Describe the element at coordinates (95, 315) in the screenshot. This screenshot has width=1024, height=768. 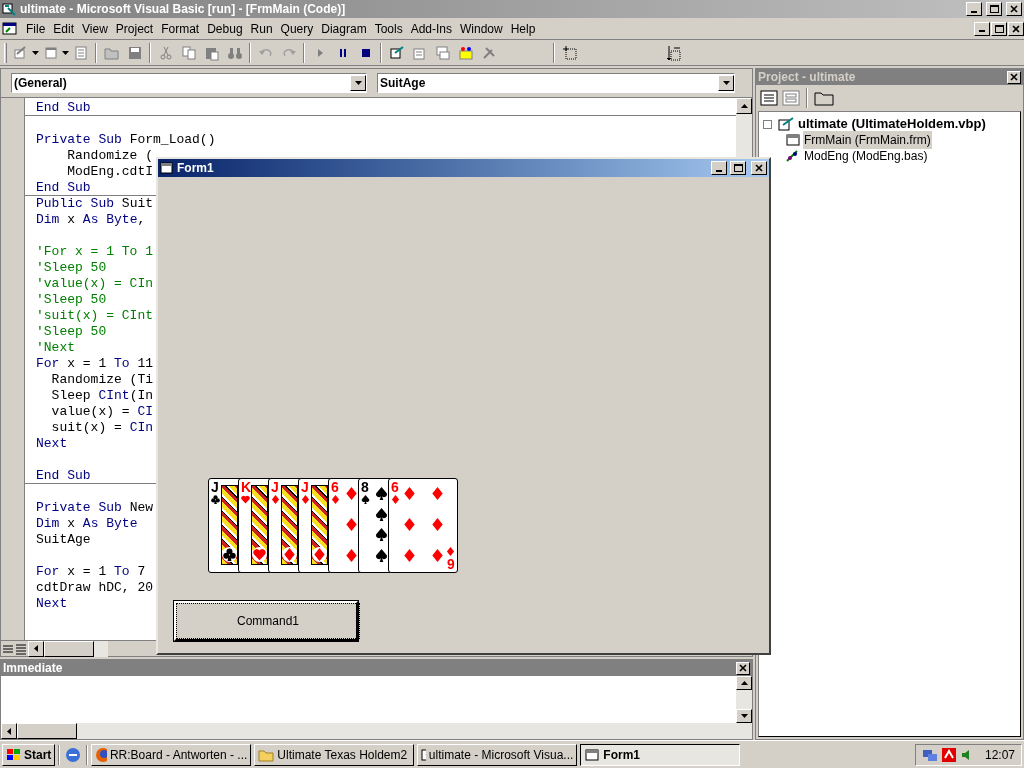
I see `code-line: 'suit(x) = CInt` at that location.